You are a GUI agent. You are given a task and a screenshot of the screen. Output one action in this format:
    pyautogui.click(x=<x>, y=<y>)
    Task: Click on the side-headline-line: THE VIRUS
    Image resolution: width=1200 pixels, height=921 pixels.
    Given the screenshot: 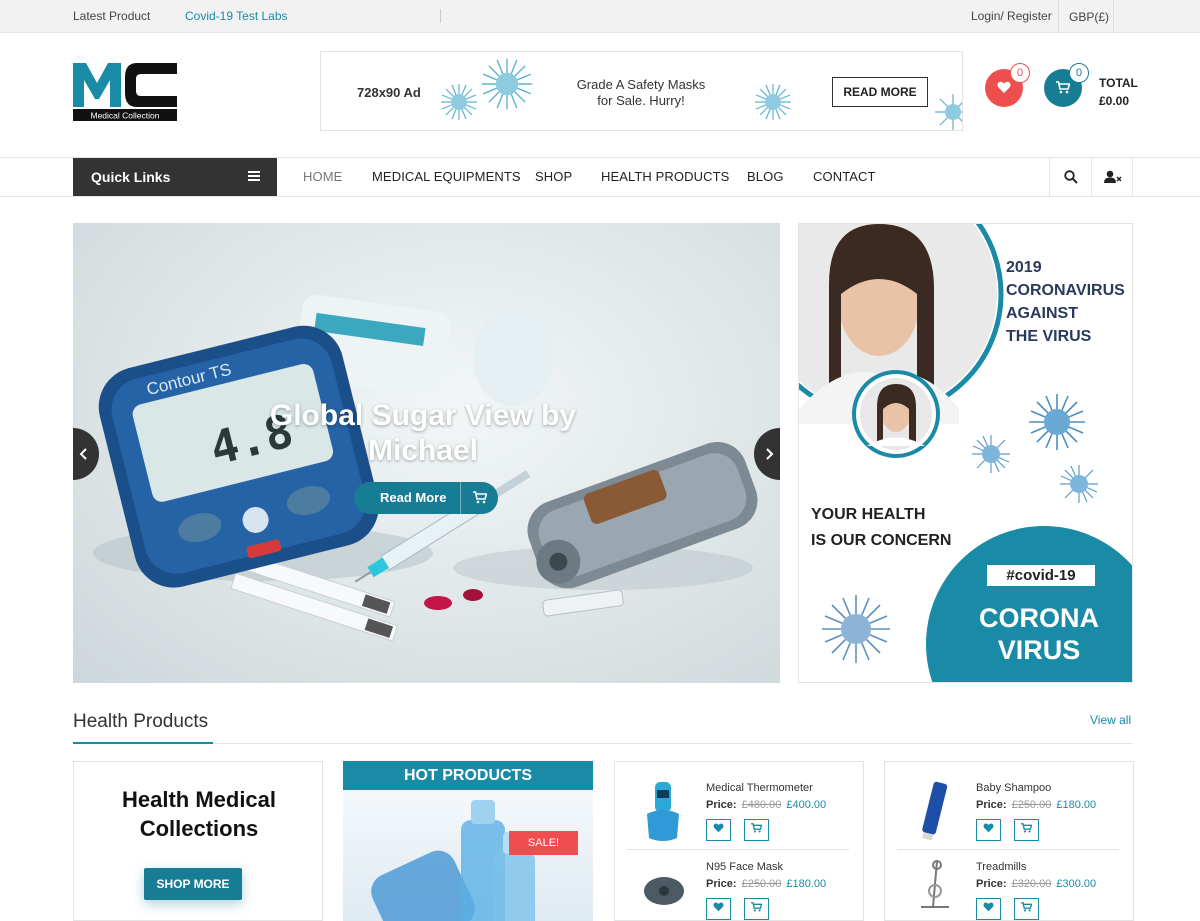 What is the action you would take?
    pyautogui.click(x=1049, y=336)
    